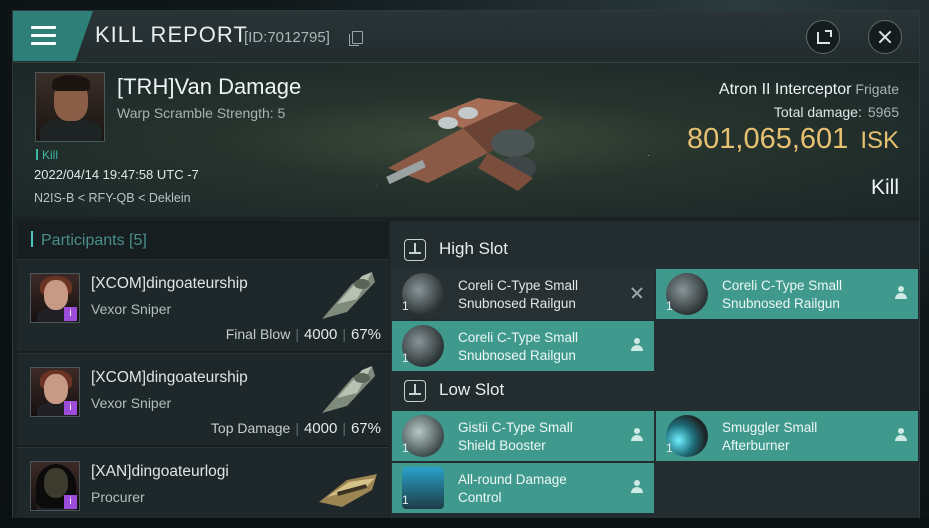 The image size is (929, 528). Describe the element at coordinates (415, 250) in the screenshot. I see `high-slot-icon` at that location.